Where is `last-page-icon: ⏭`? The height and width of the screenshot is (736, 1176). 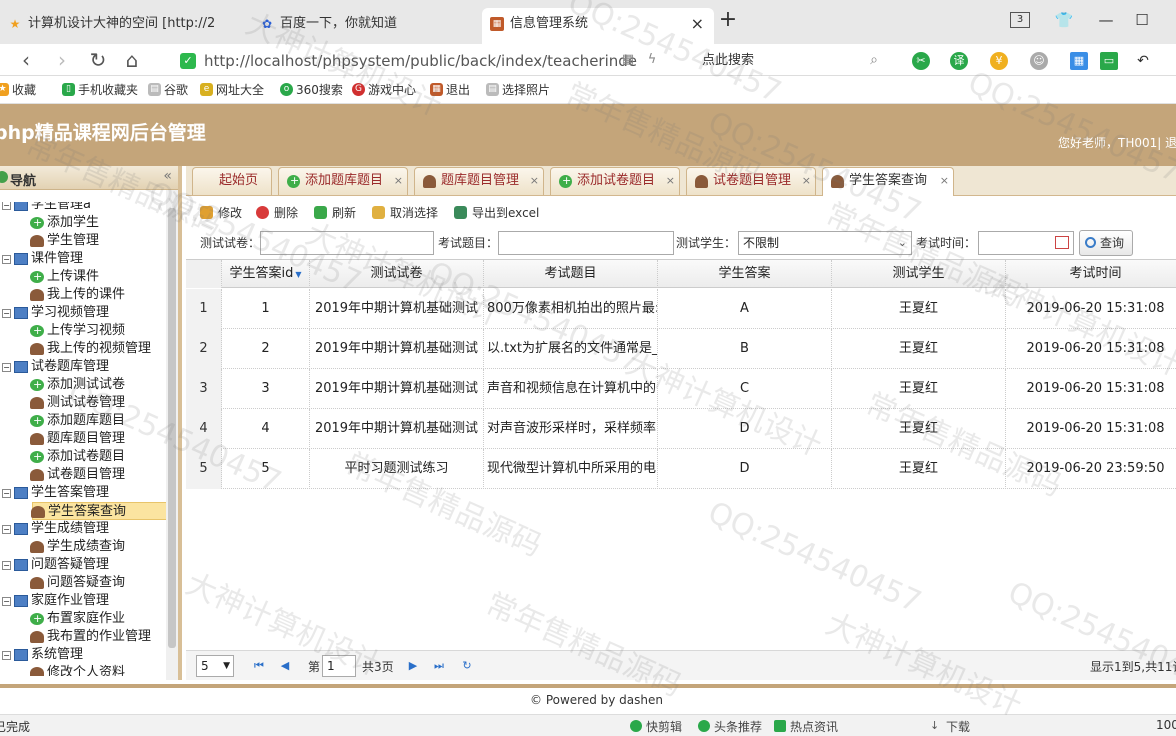 last-page-icon: ⏭ is located at coordinates (439, 666).